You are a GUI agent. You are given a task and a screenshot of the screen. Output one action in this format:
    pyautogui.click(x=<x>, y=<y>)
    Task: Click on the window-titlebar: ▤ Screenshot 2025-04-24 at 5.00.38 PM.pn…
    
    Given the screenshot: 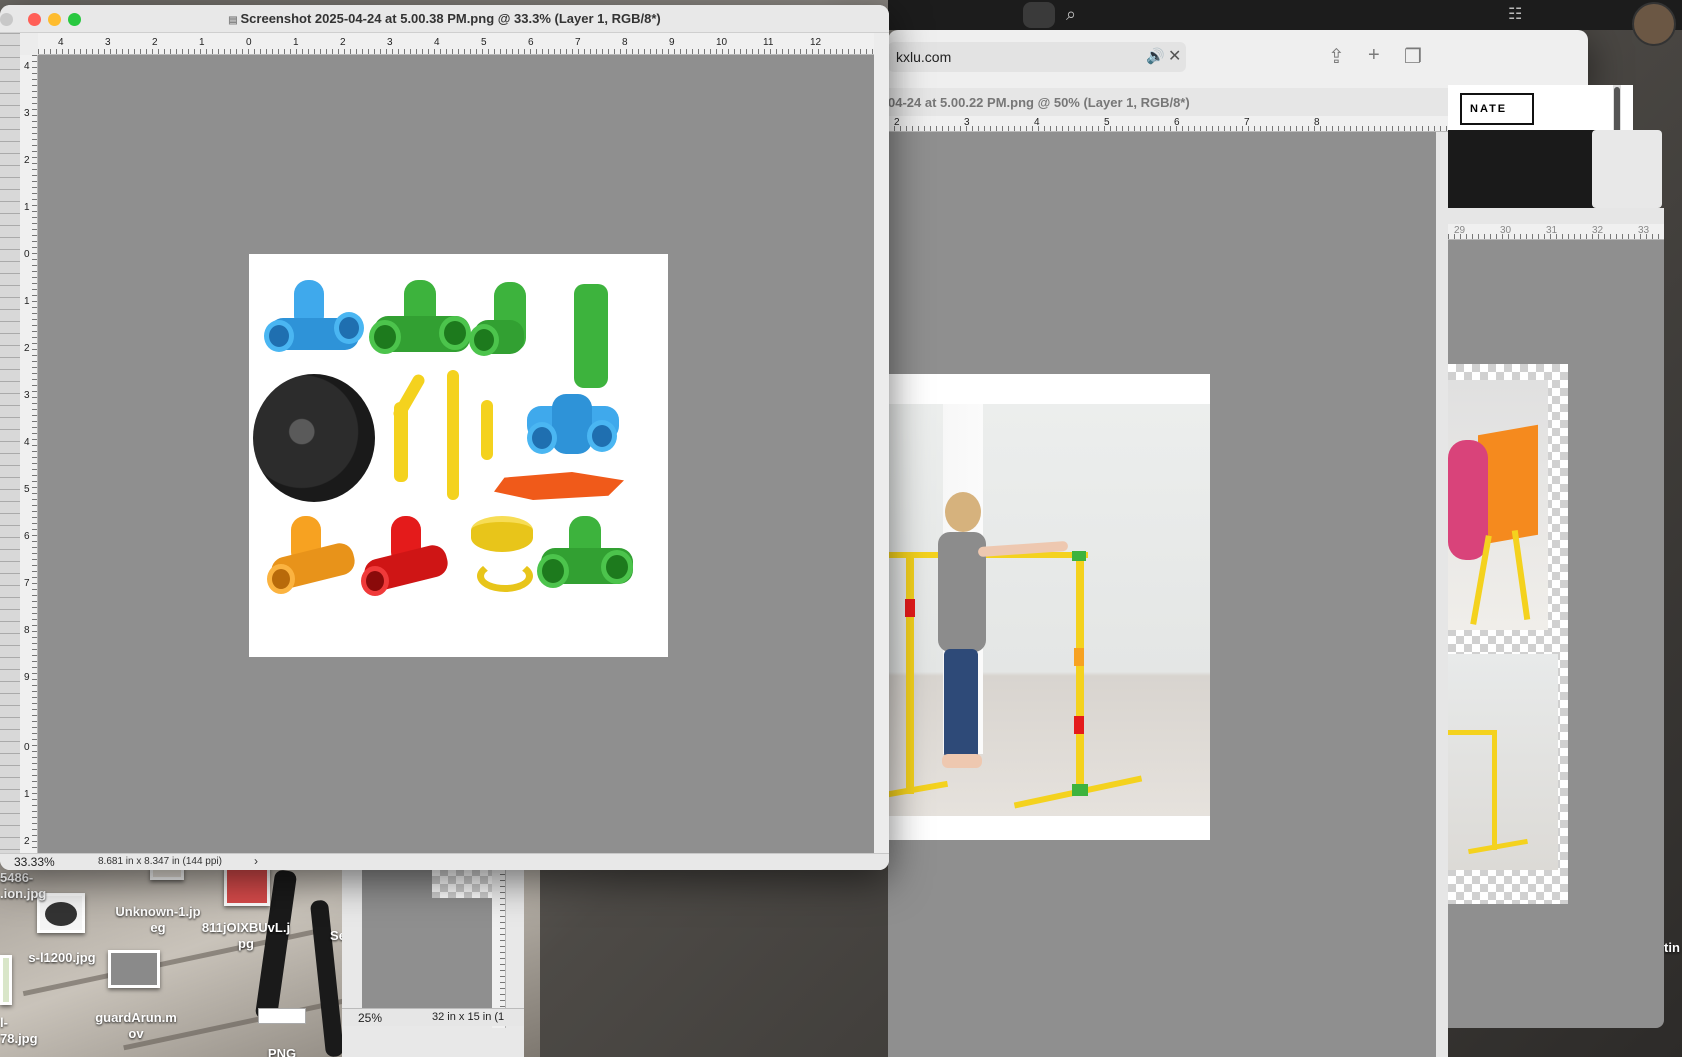 What is the action you would take?
    pyautogui.click(x=444, y=19)
    